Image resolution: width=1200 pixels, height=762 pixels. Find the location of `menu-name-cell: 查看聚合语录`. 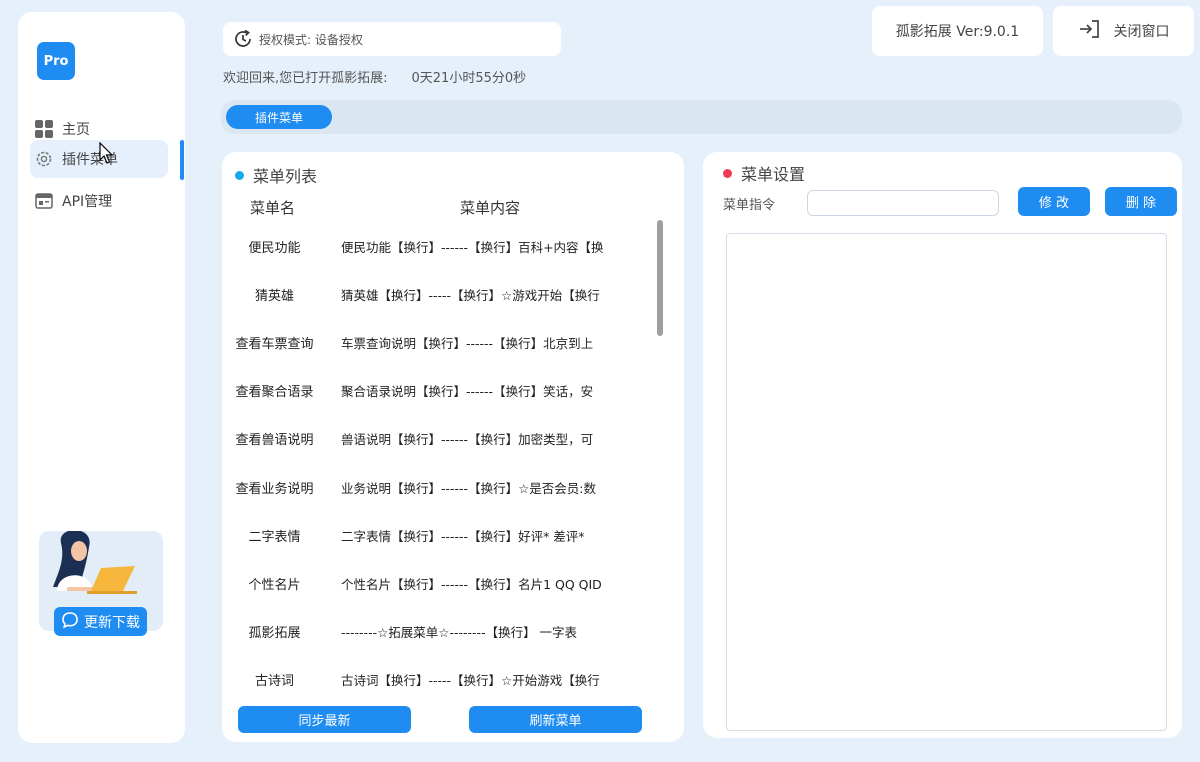

menu-name-cell: 查看聚合语录 is located at coordinates (274, 393).